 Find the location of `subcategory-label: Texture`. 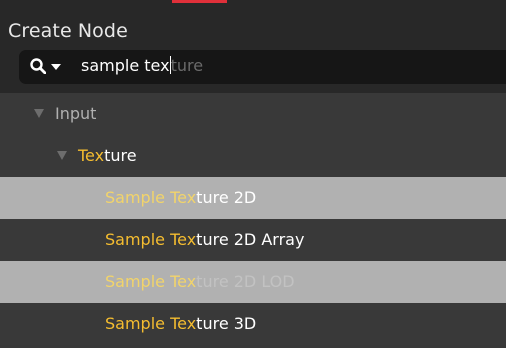

subcategory-label: Texture is located at coordinates (107, 155).